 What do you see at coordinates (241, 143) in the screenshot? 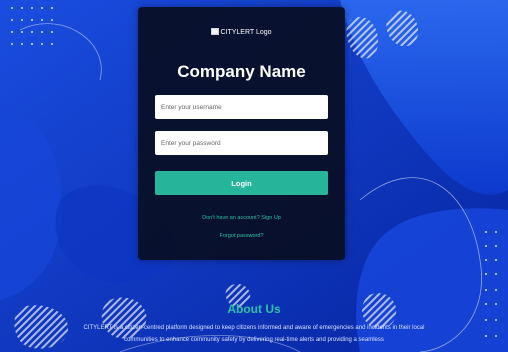
I see `password-input` at bounding box center [241, 143].